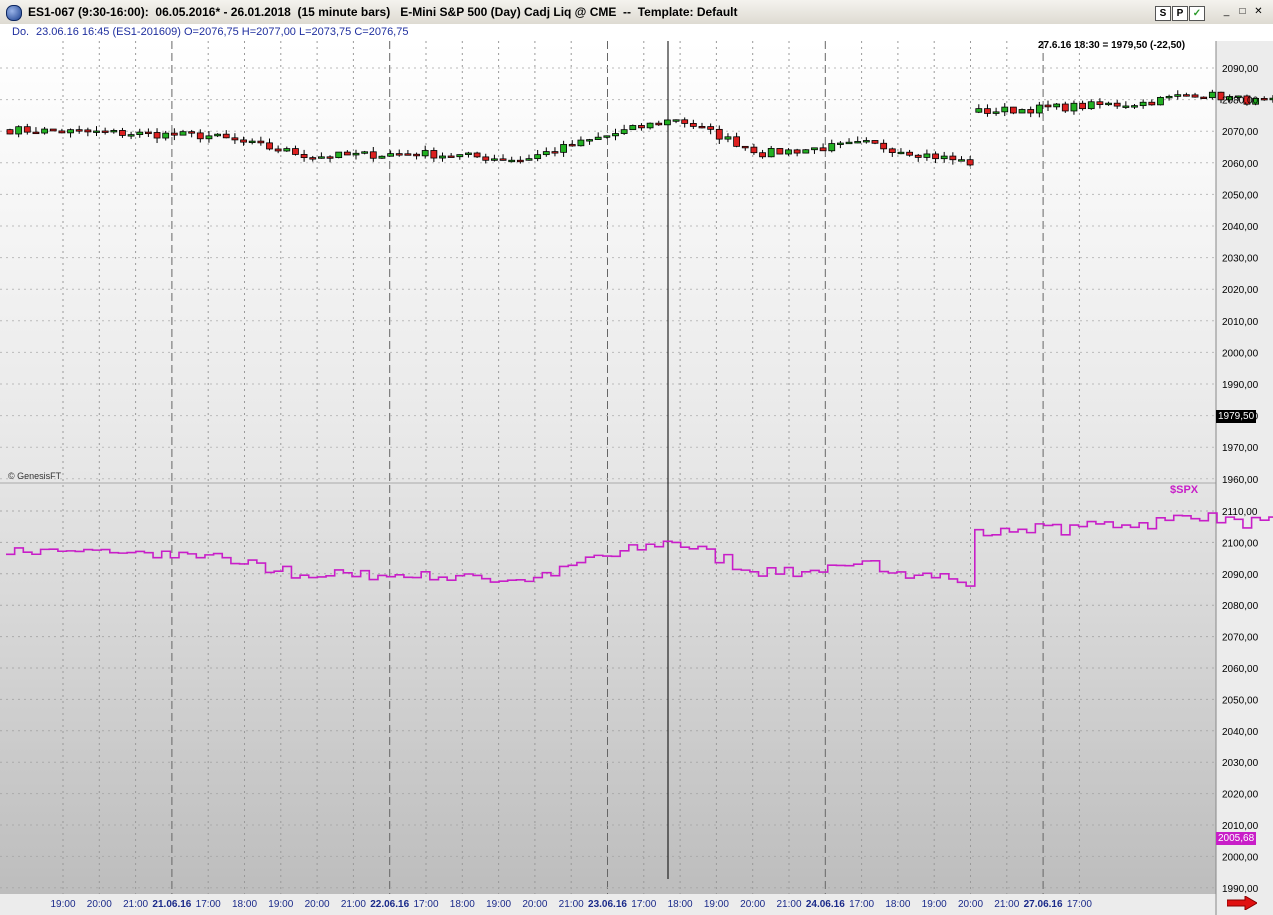 The width and height of the screenshot is (1273, 915). I want to click on x-tick-label: 27.06.16, so click(1043, 904).